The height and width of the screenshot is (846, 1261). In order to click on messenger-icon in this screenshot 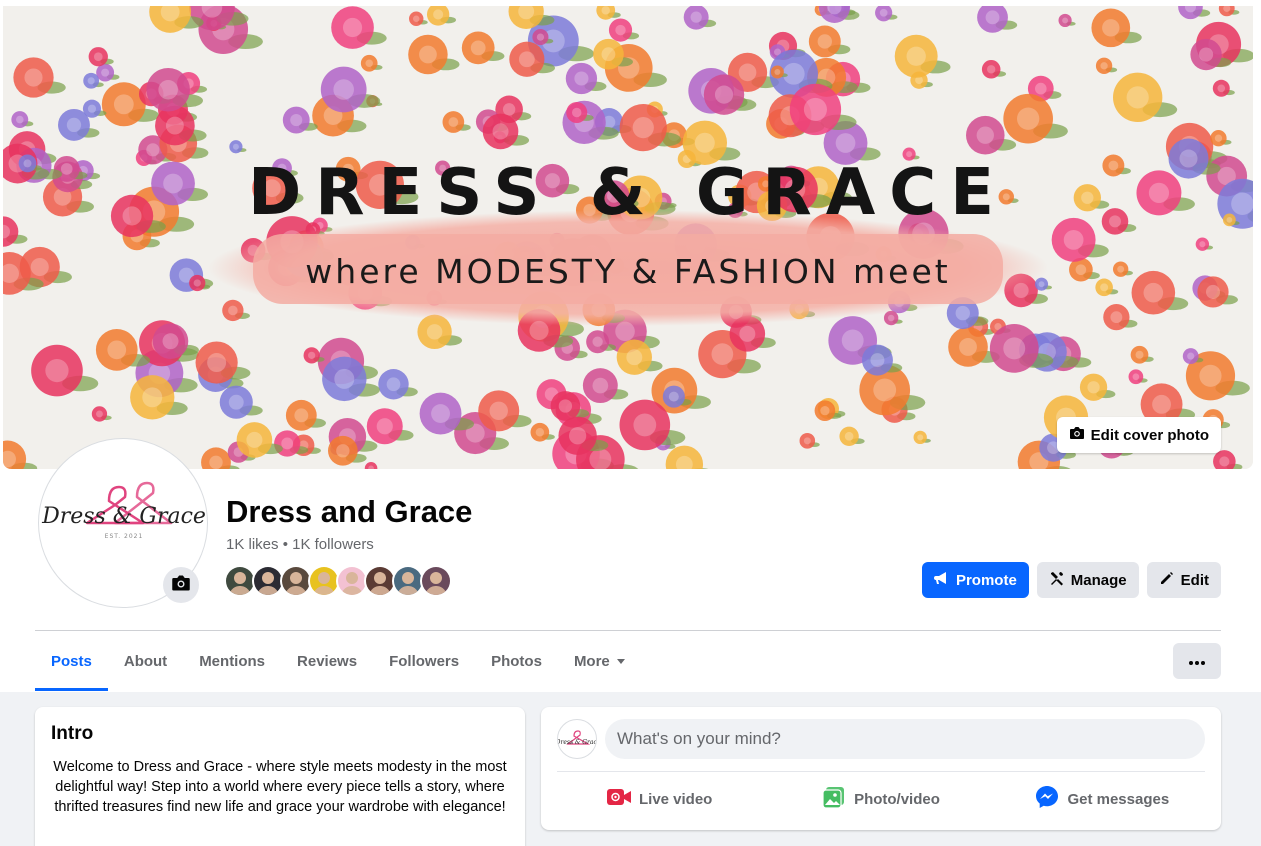, I will do `click(1047, 799)`.